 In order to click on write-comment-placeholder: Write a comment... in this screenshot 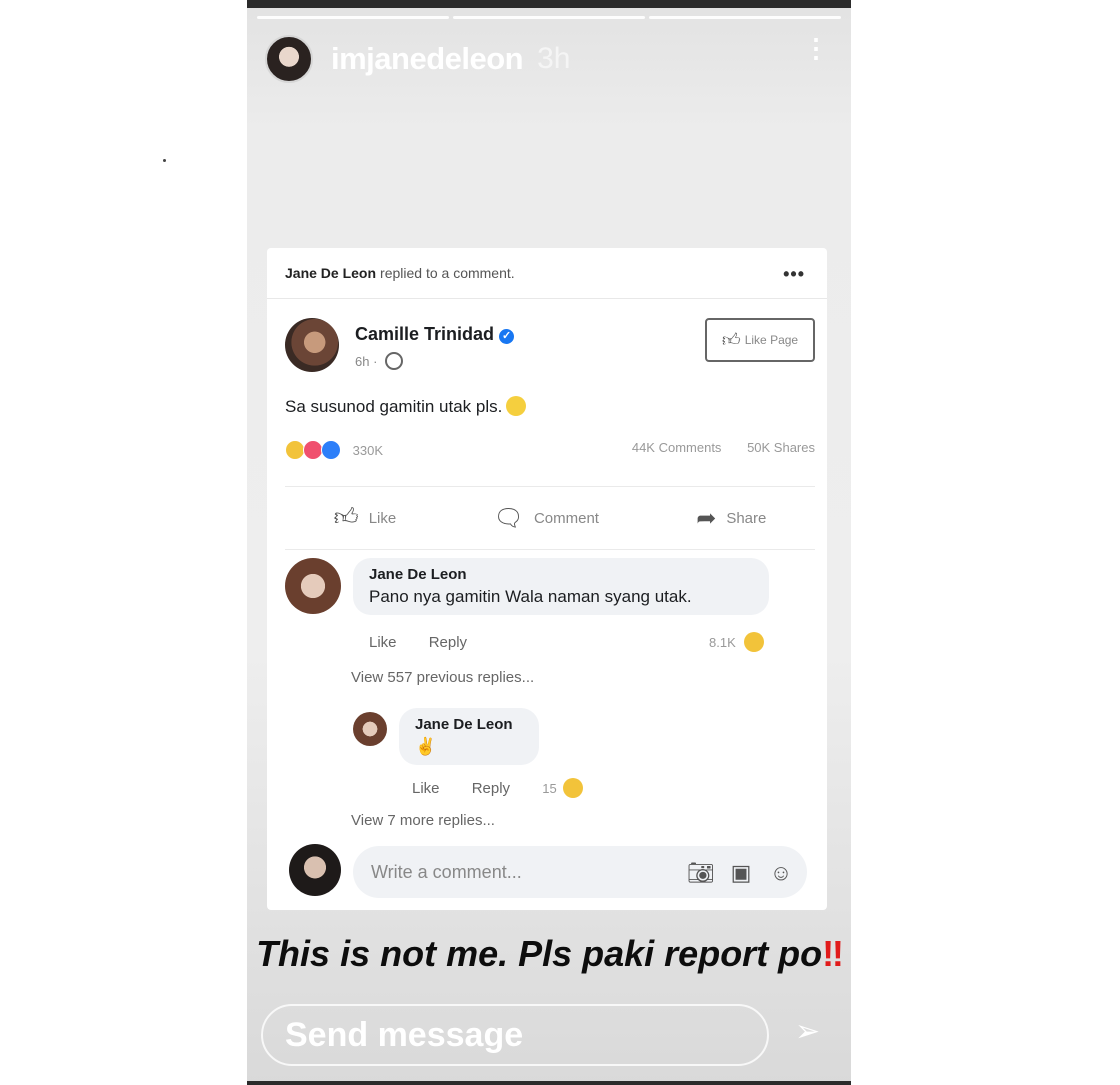, I will do `click(446, 871)`.